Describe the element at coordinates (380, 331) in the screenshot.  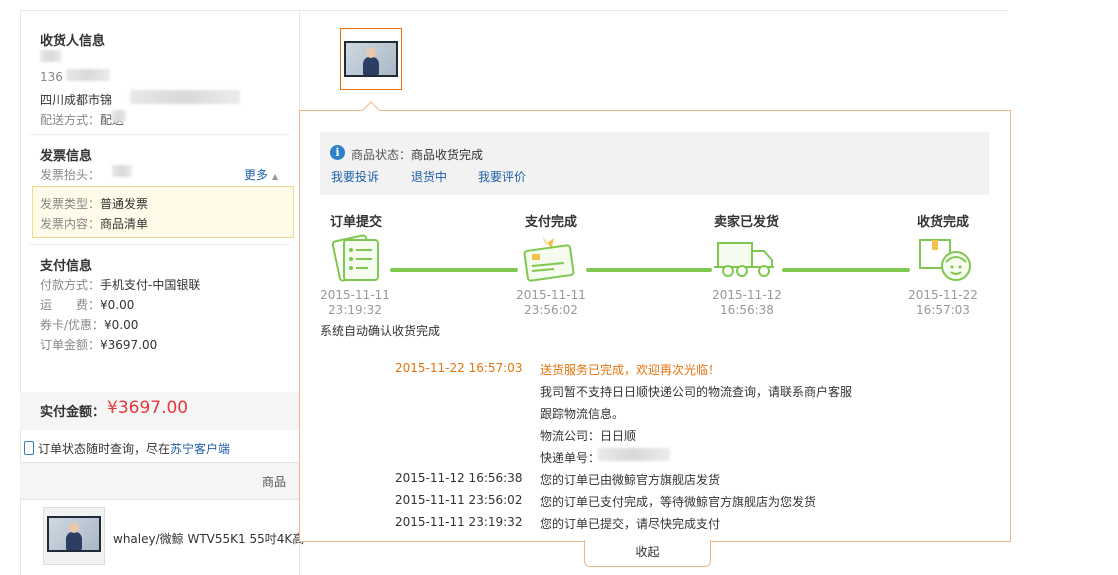
I see `auto-confirm-note: 系统自动确认收货完成` at that location.